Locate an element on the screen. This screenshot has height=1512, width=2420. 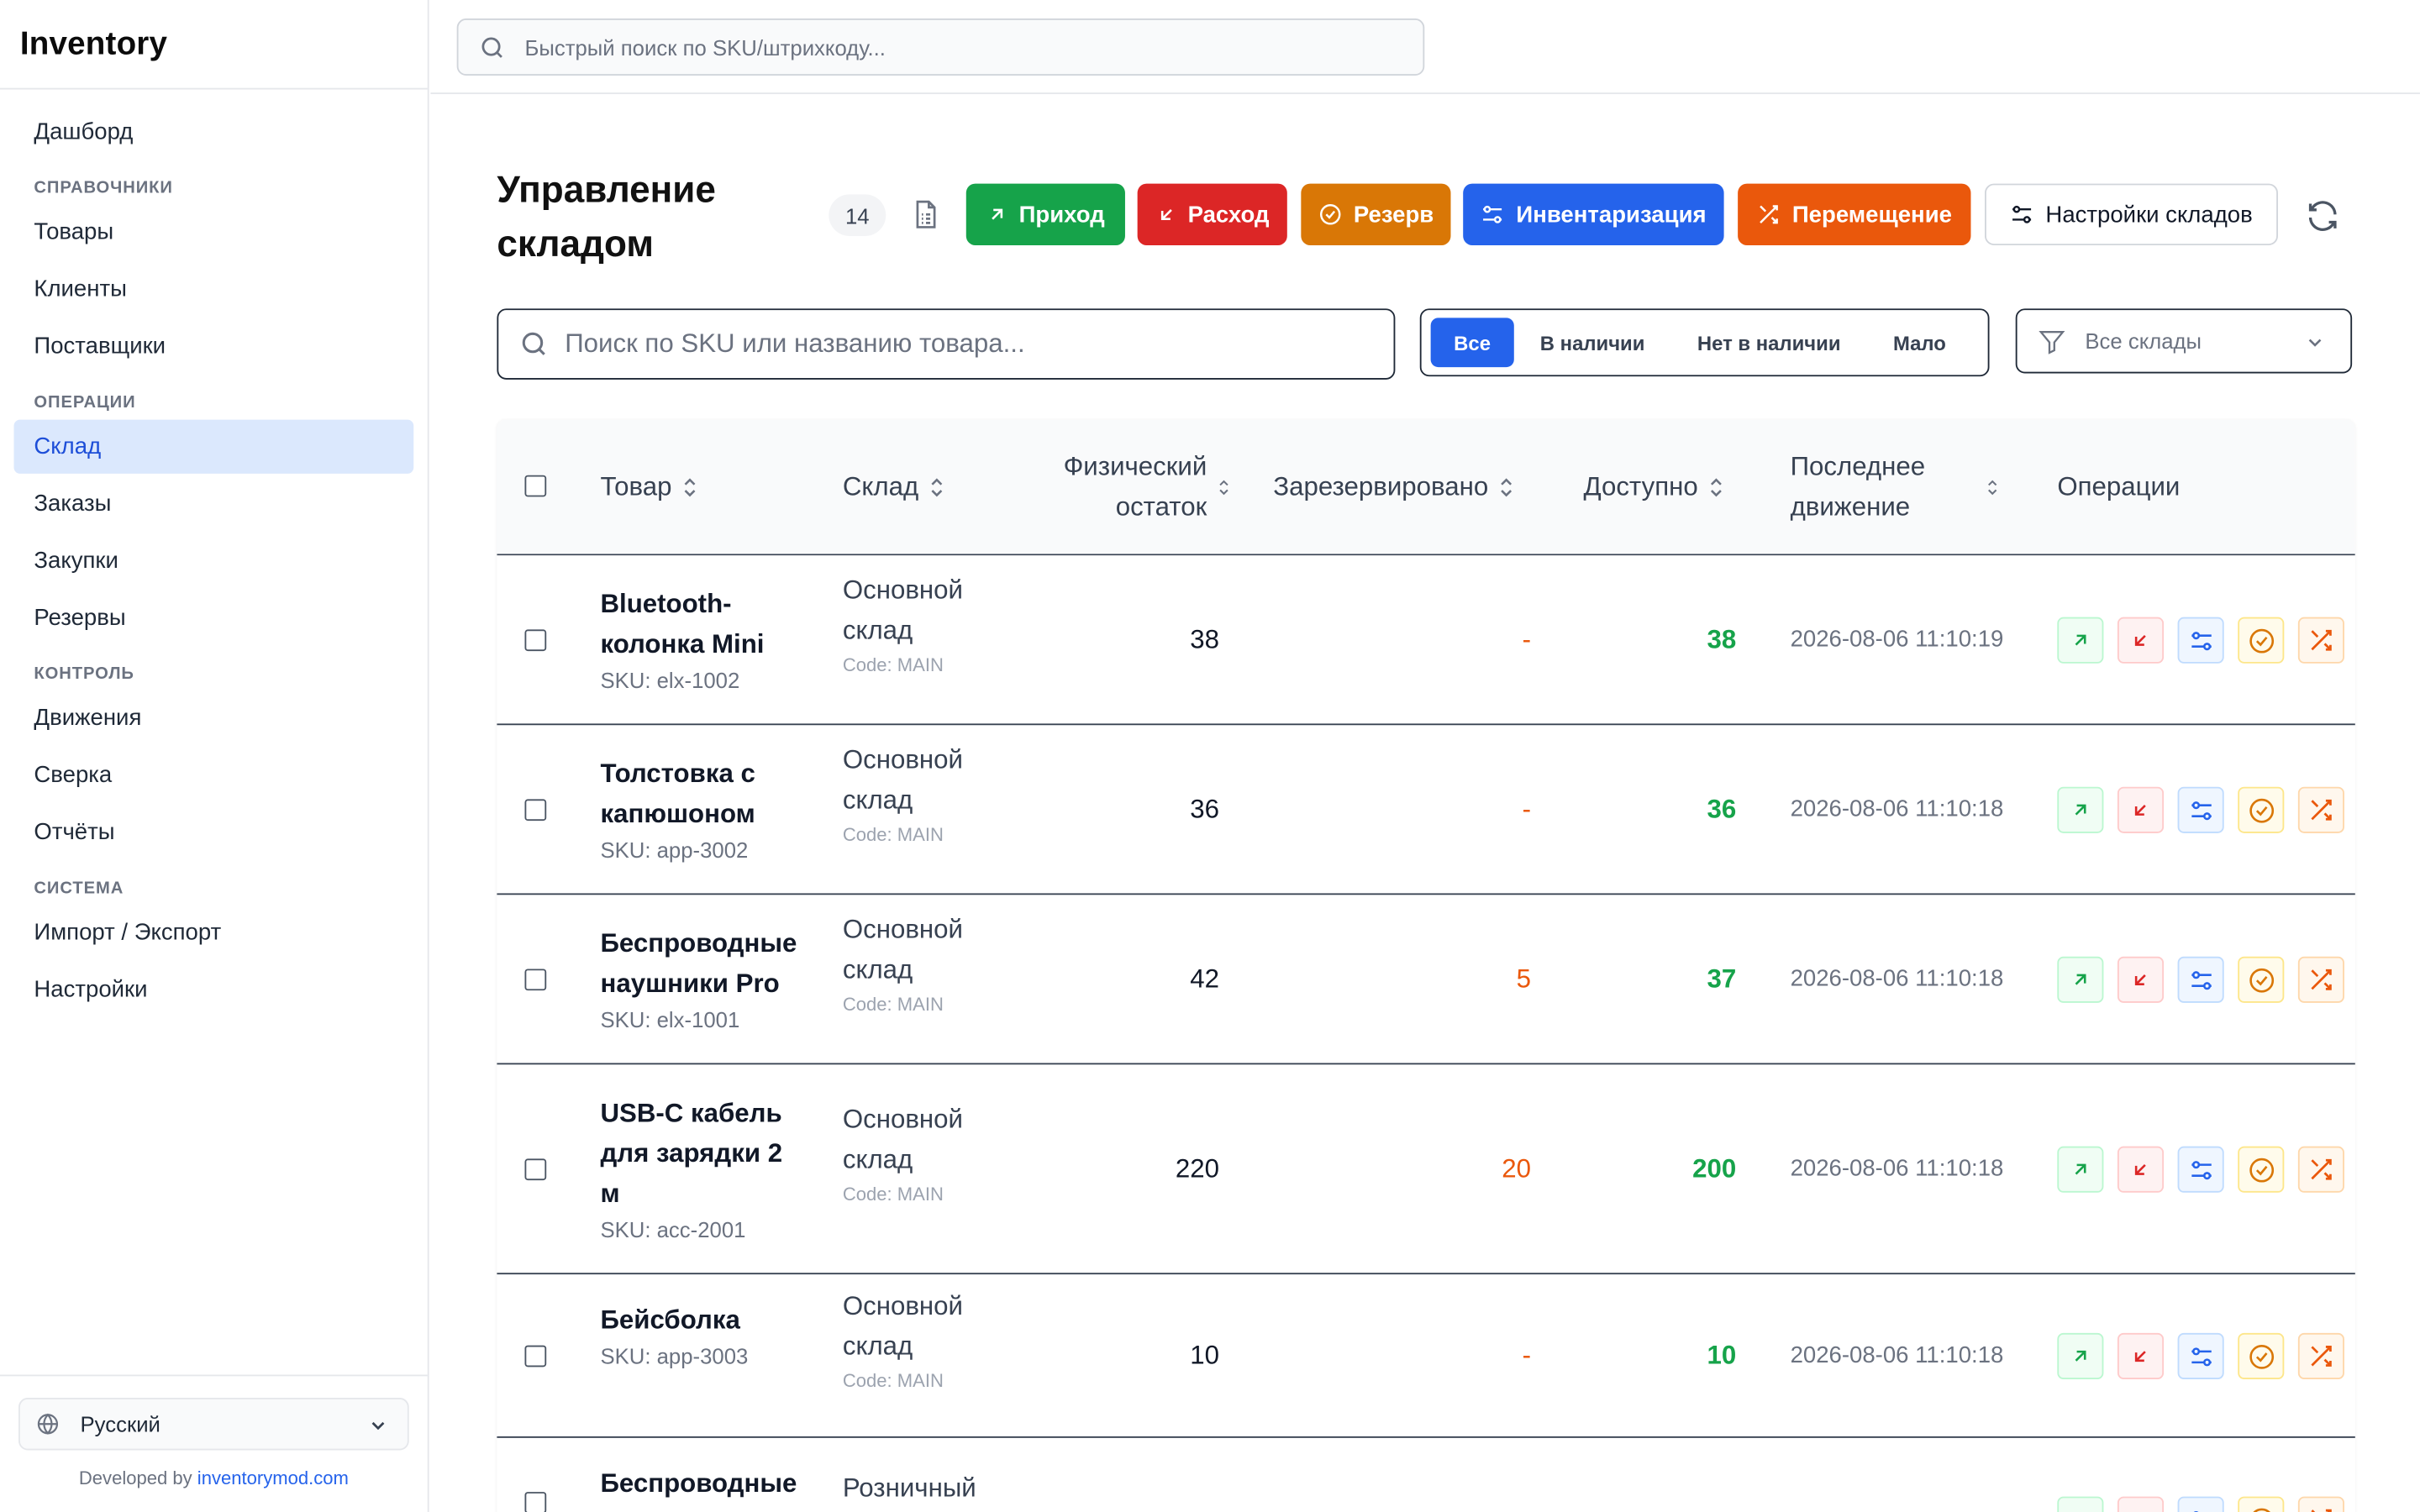
product-cell: Бейсболка SKU: app-3003 is located at coordinates (704, 1335).